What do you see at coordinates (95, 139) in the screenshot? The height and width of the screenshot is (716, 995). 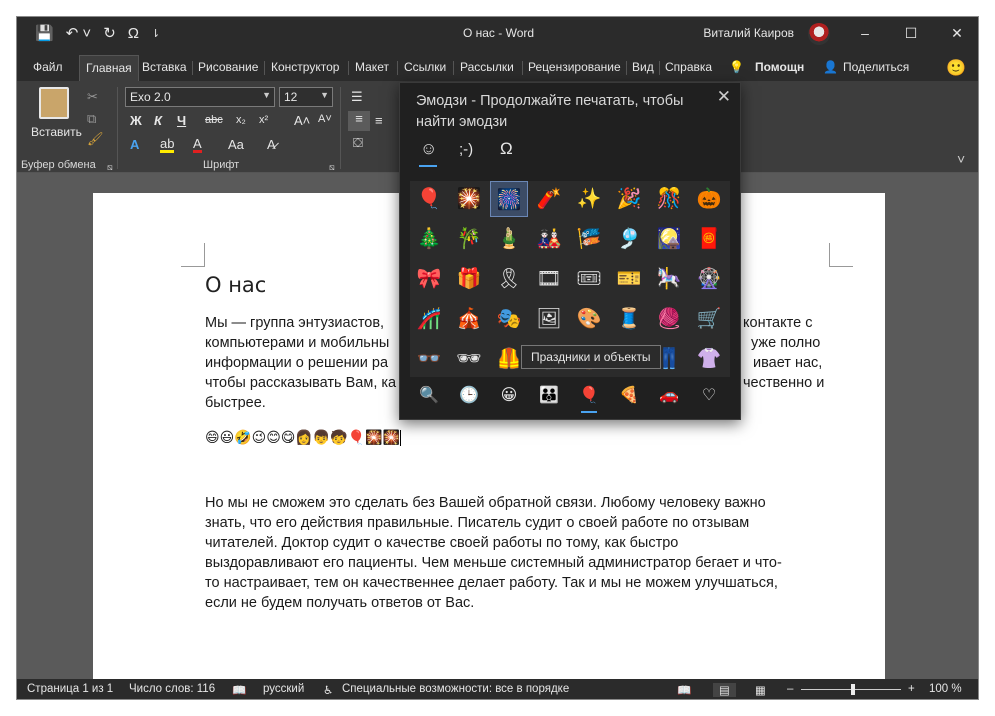 I see `format-painter-icon: 🖌` at bounding box center [95, 139].